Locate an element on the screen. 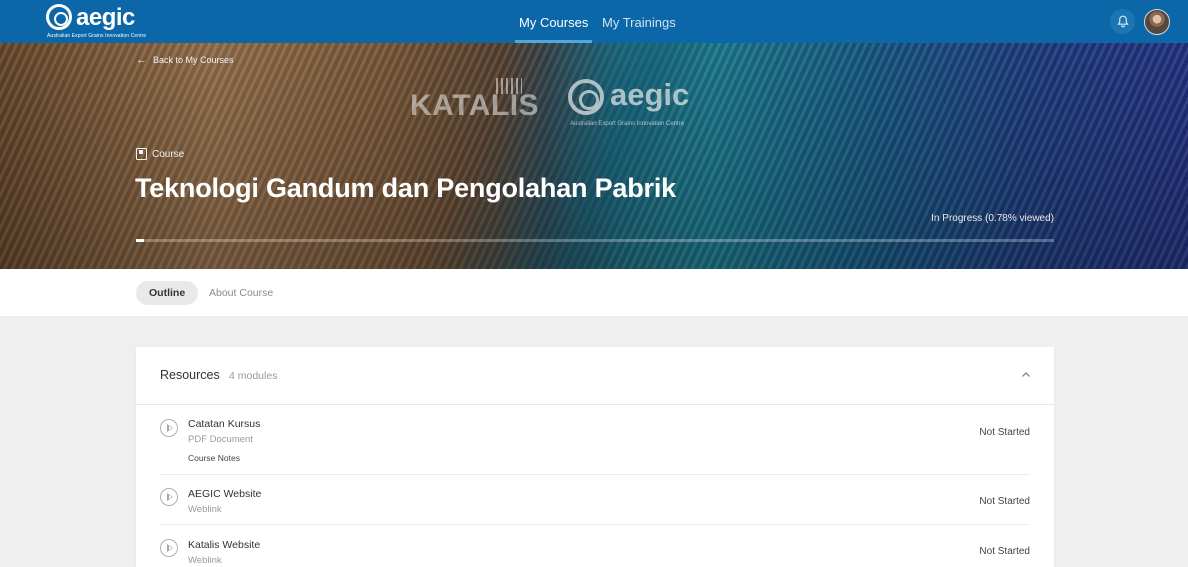 The image size is (1188, 567). logo-text: aegic is located at coordinates (105, 17).